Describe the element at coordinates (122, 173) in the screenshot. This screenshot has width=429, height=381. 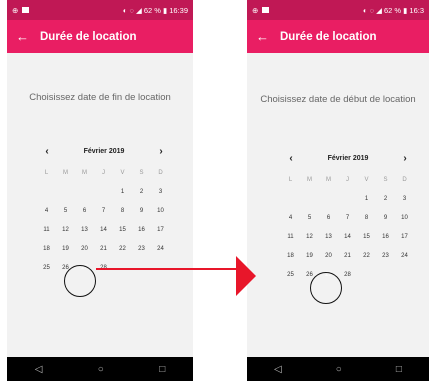
I see `weekday-label: V` at that location.